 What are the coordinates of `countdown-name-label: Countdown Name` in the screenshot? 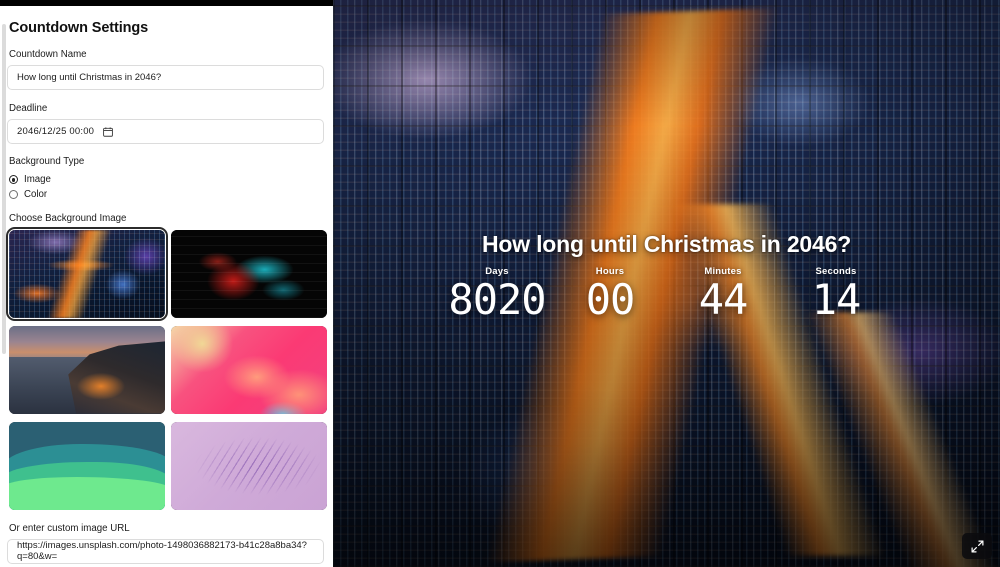 It's located at (48, 54).